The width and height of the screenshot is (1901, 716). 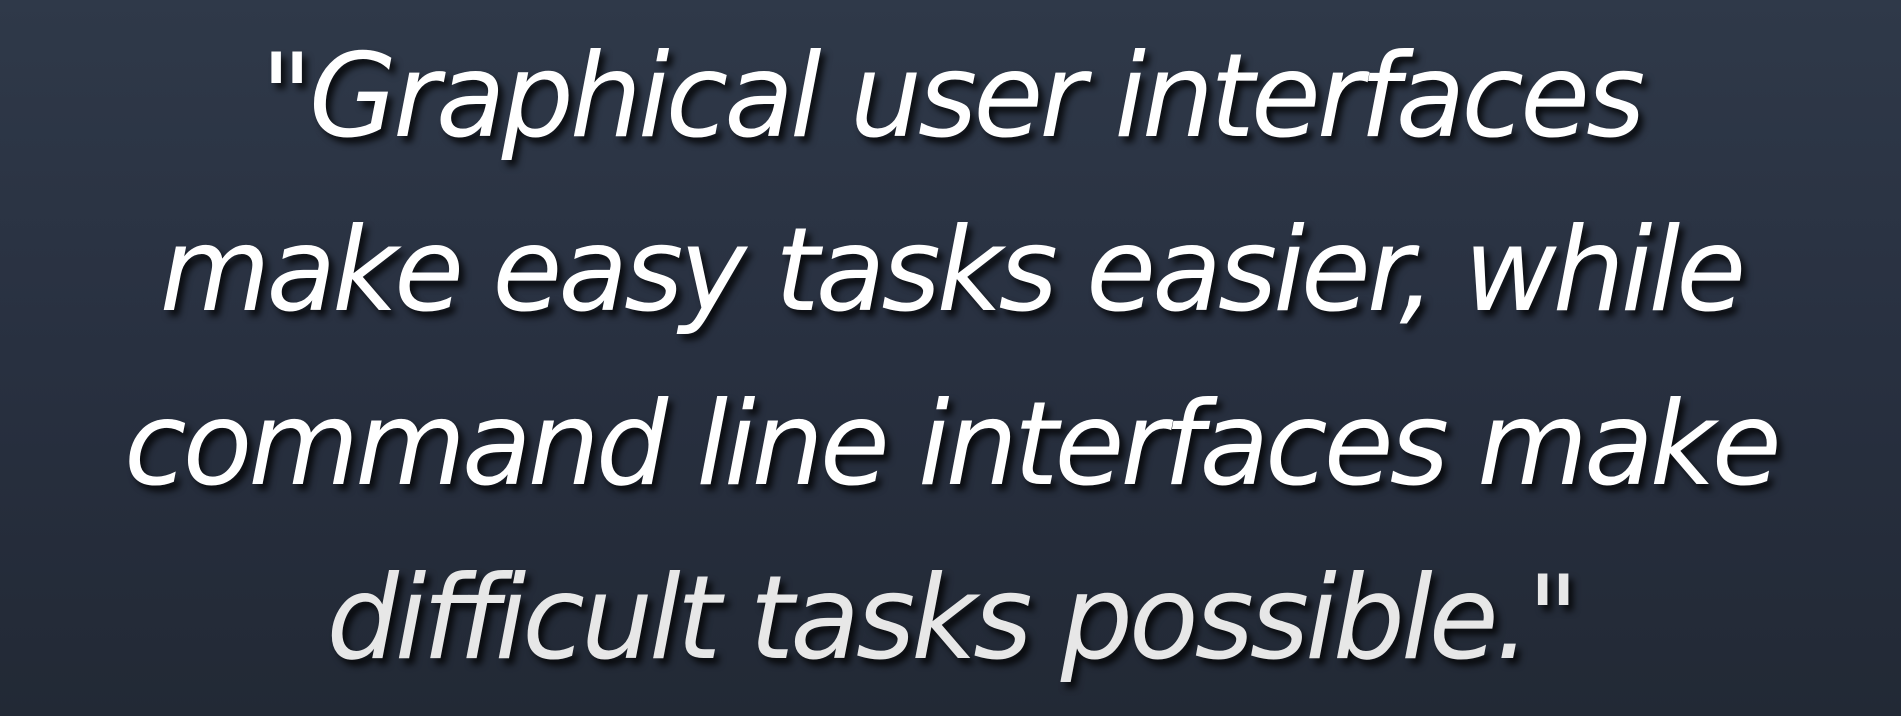 I want to click on quote-line-1: "Graphical user interfaces, so click(x=952, y=96).